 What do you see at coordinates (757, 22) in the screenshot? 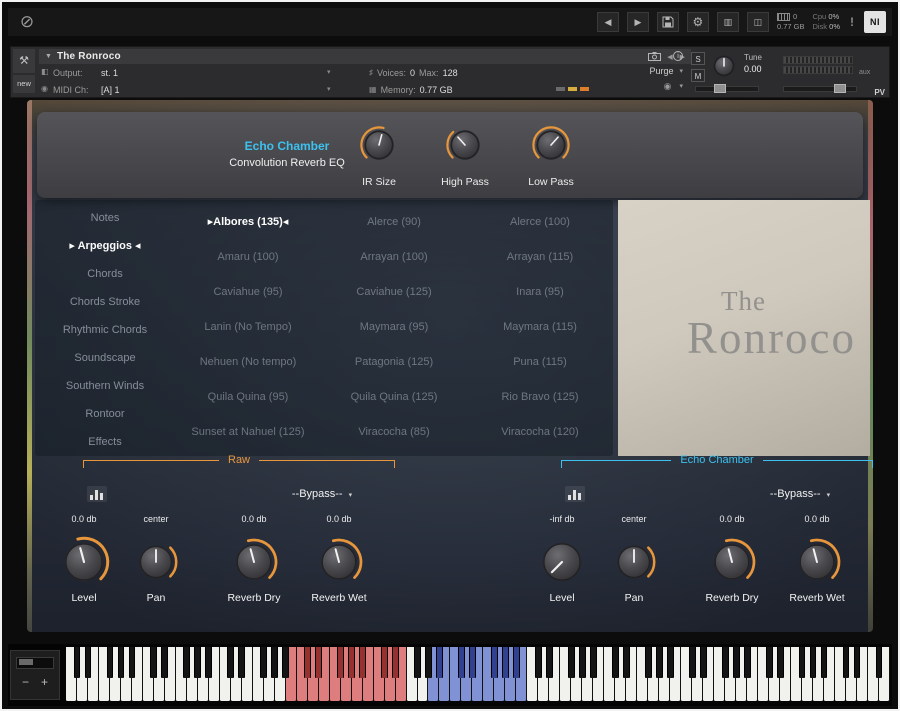
I see `output-window-button: ◫` at bounding box center [757, 22].